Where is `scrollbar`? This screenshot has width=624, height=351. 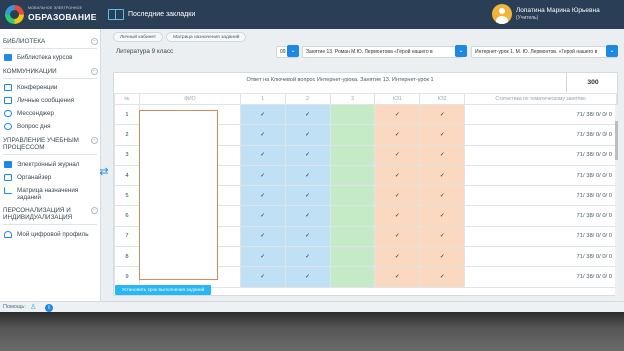 scrollbar is located at coordinates (616, 203).